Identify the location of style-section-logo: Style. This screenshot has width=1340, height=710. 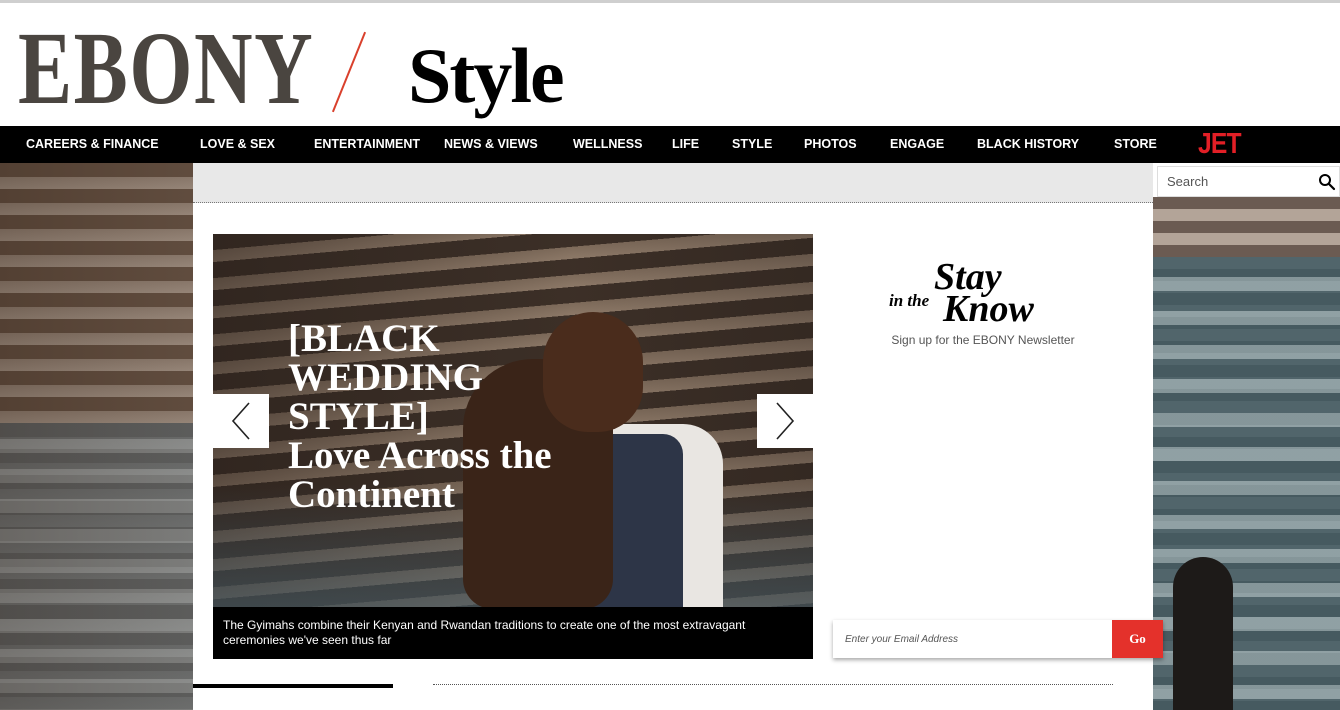
(486, 76).